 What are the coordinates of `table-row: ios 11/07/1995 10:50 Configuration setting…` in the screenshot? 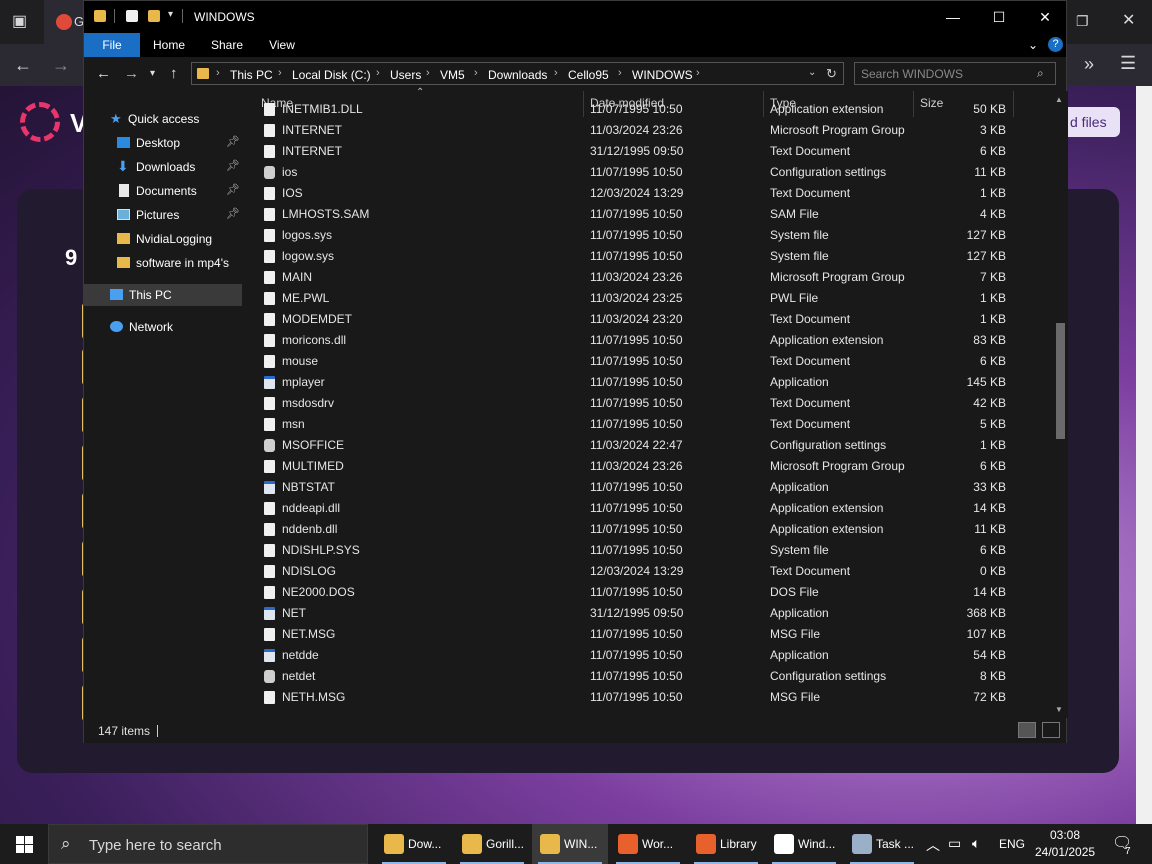 It's located at (647, 172).